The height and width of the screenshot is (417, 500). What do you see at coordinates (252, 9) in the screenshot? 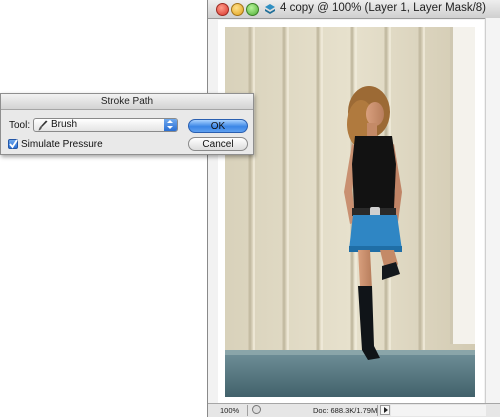
I see `maximize-icon` at bounding box center [252, 9].